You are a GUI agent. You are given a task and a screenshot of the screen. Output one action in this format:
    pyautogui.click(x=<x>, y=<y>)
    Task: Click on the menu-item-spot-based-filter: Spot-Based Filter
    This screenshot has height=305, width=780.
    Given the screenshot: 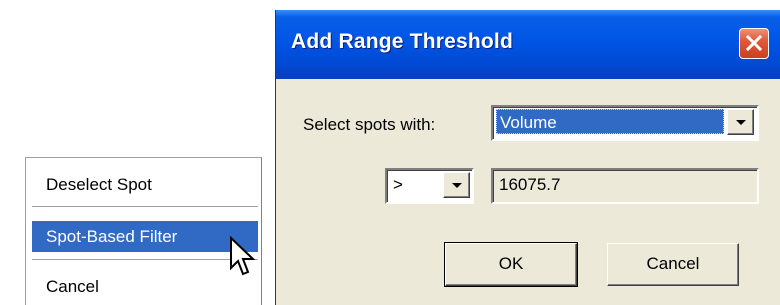 What is the action you would take?
    pyautogui.click(x=145, y=236)
    